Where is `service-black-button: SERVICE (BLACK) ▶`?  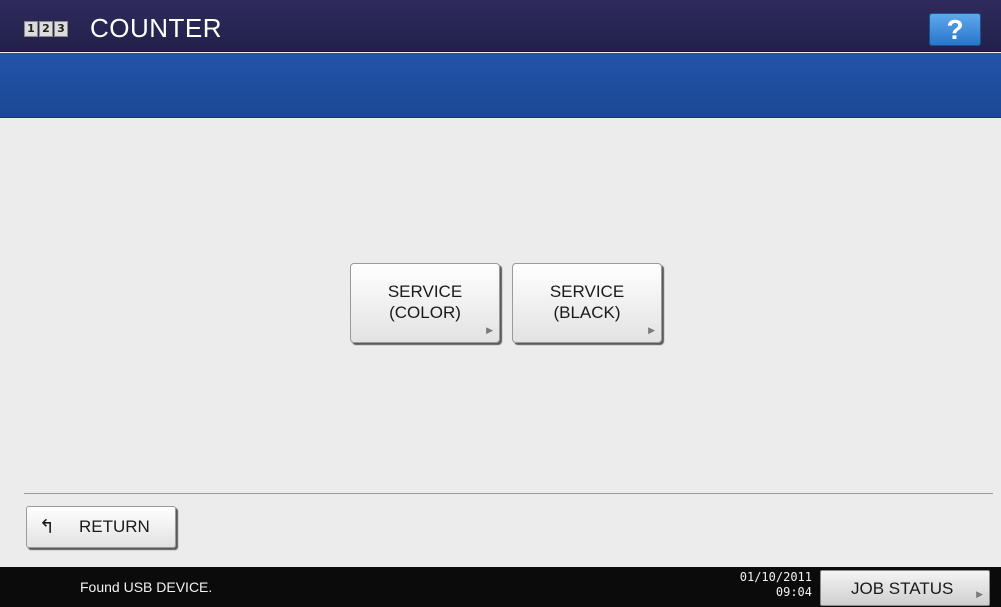
service-black-button: SERVICE (BLACK) ▶ is located at coordinates (587, 303).